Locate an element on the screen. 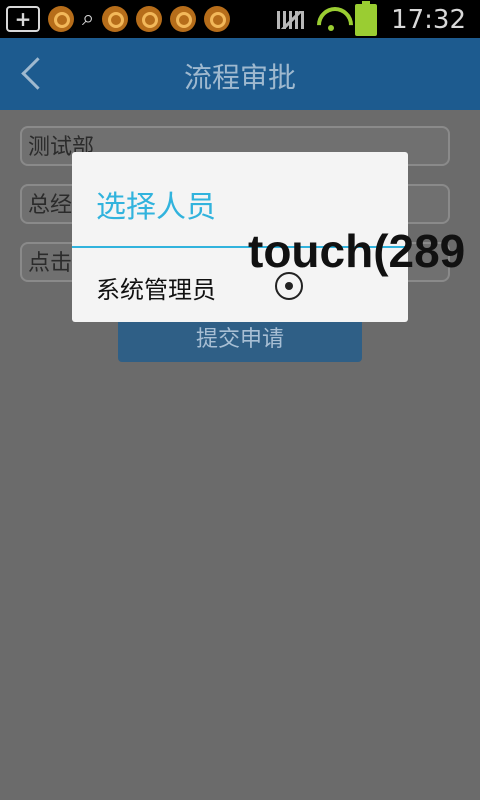  title-bar: 流程审批 is located at coordinates (240, 74).